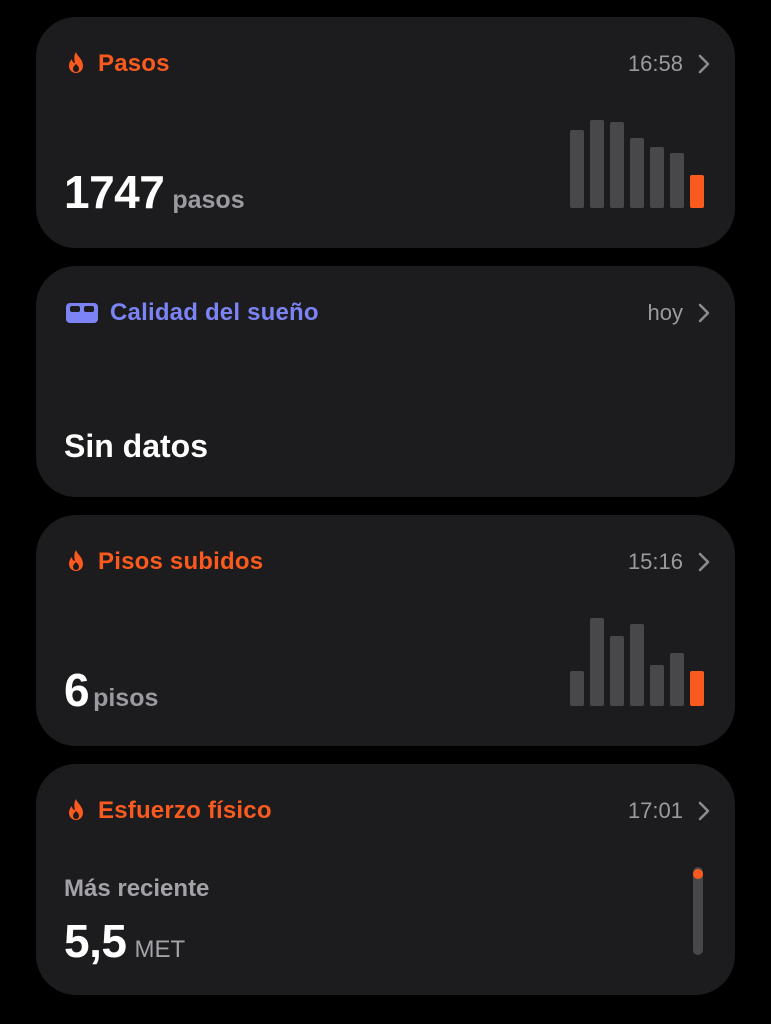 The height and width of the screenshot is (1024, 771). I want to click on effort-title: Esfuerzo físico, so click(185, 810).